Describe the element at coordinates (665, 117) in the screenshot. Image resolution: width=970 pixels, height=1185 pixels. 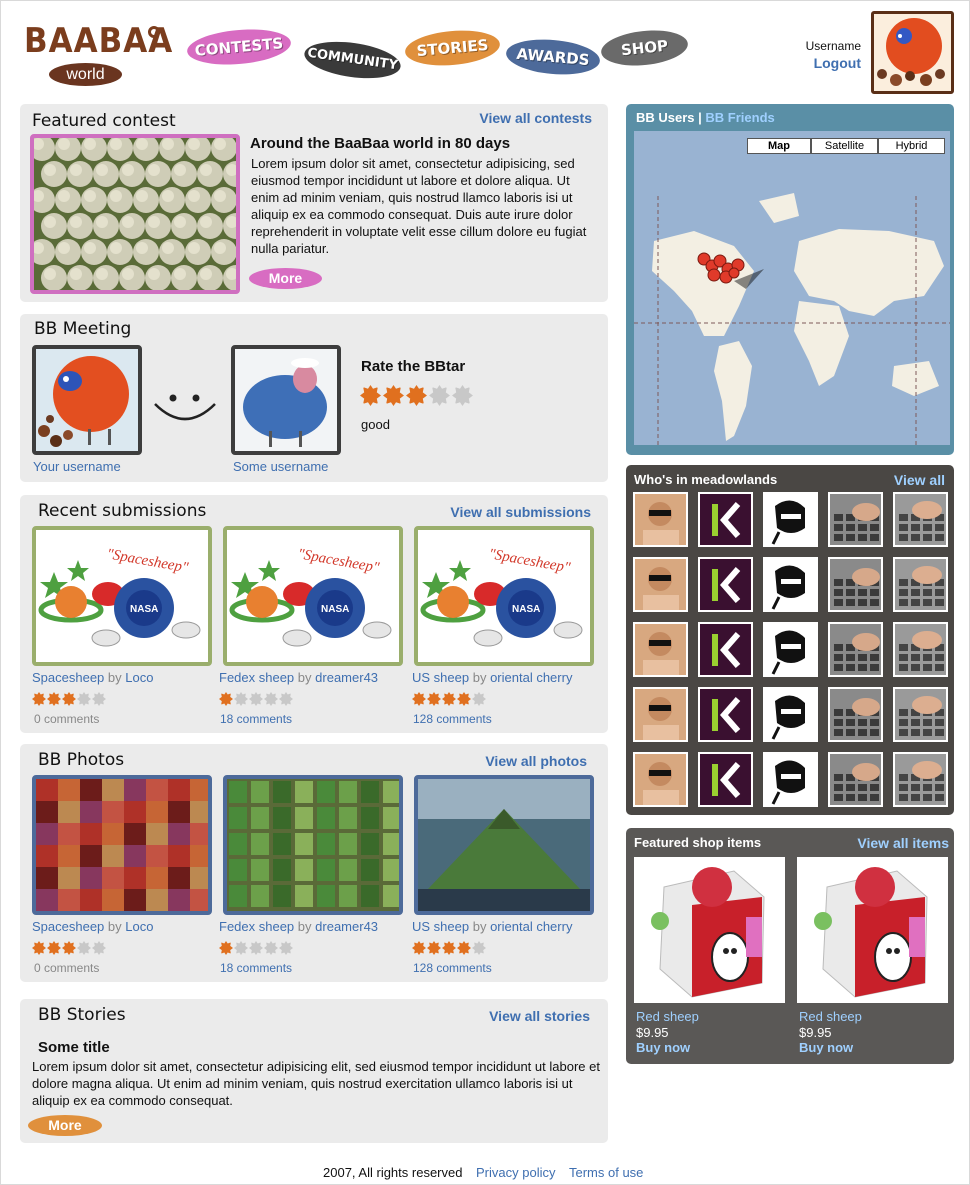
I see `tab-bb-users: BB Users` at that location.